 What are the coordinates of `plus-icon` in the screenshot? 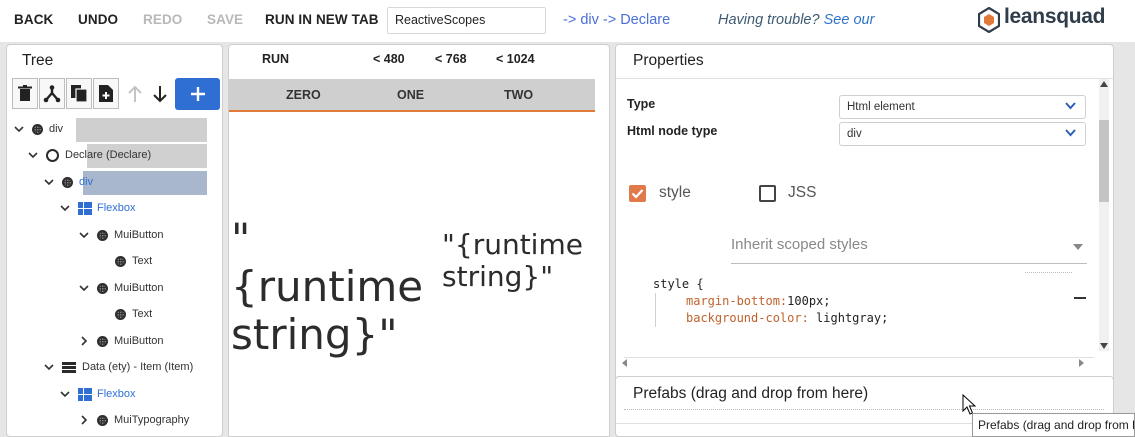 It's located at (197, 94).